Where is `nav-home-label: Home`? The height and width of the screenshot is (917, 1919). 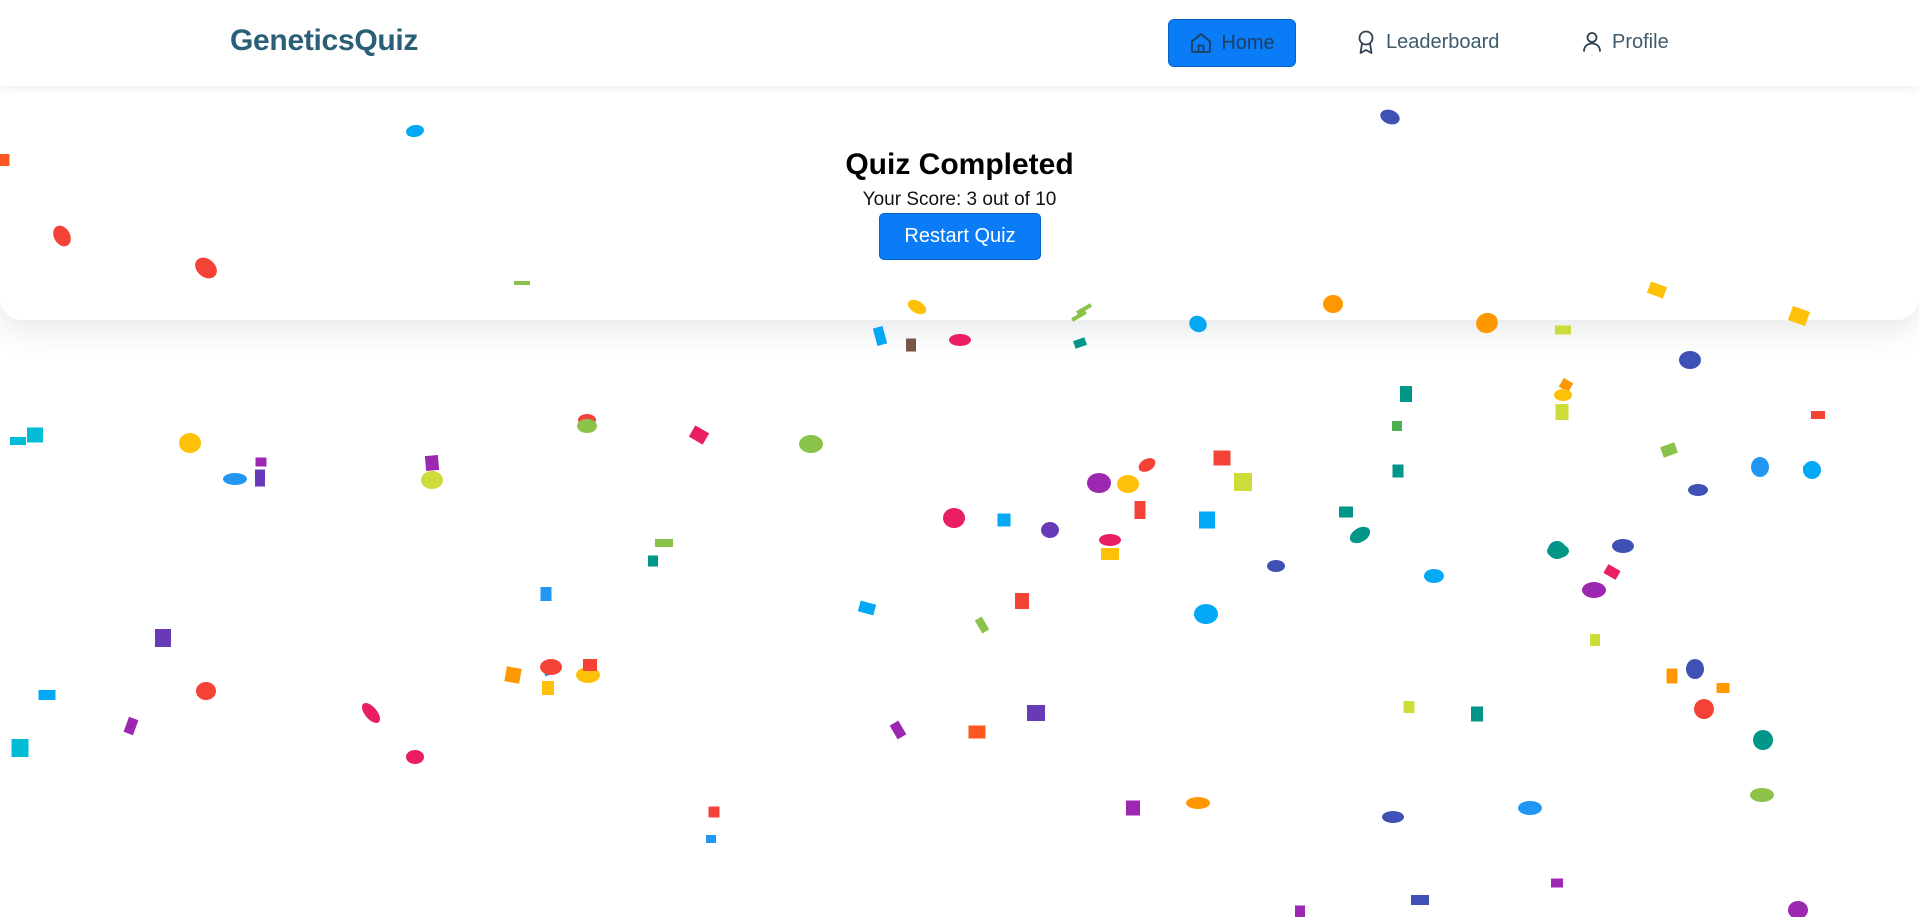 nav-home-label: Home is located at coordinates (1248, 42).